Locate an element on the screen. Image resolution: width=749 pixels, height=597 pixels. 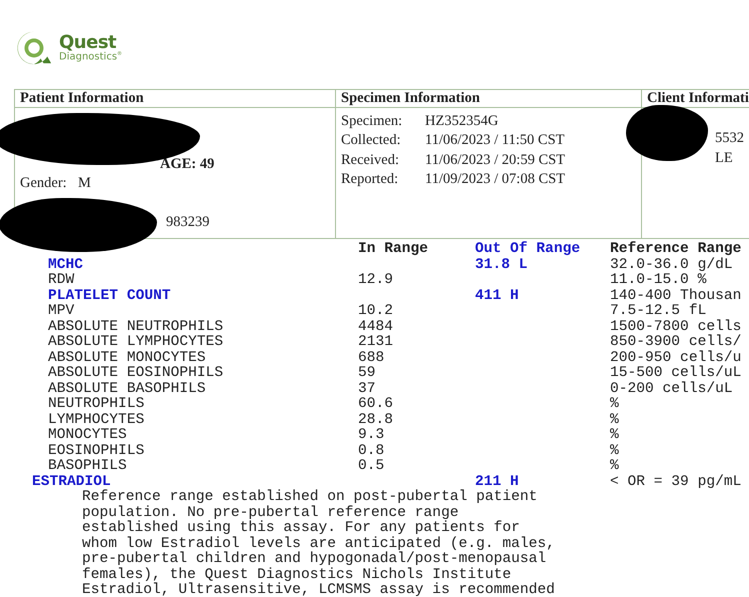
result-value: 28.8 is located at coordinates (376, 420).